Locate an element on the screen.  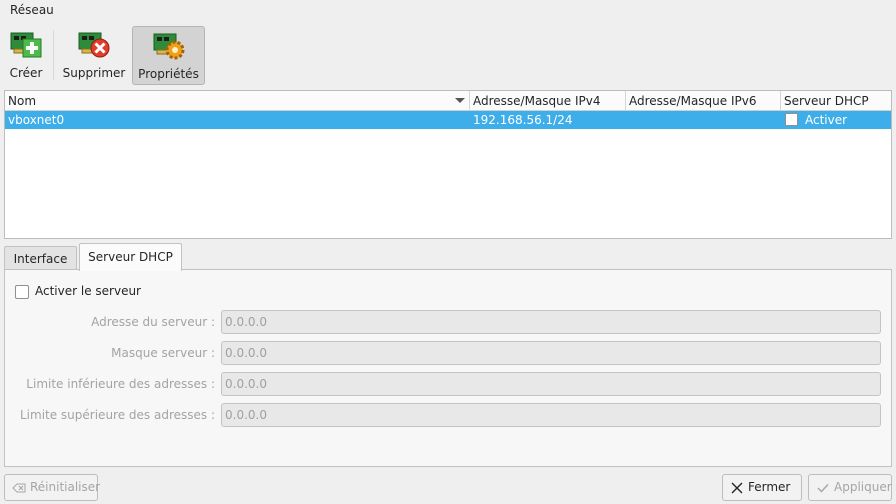
server-mask-field: 0.0.0.0 is located at coordinates (551, 353).